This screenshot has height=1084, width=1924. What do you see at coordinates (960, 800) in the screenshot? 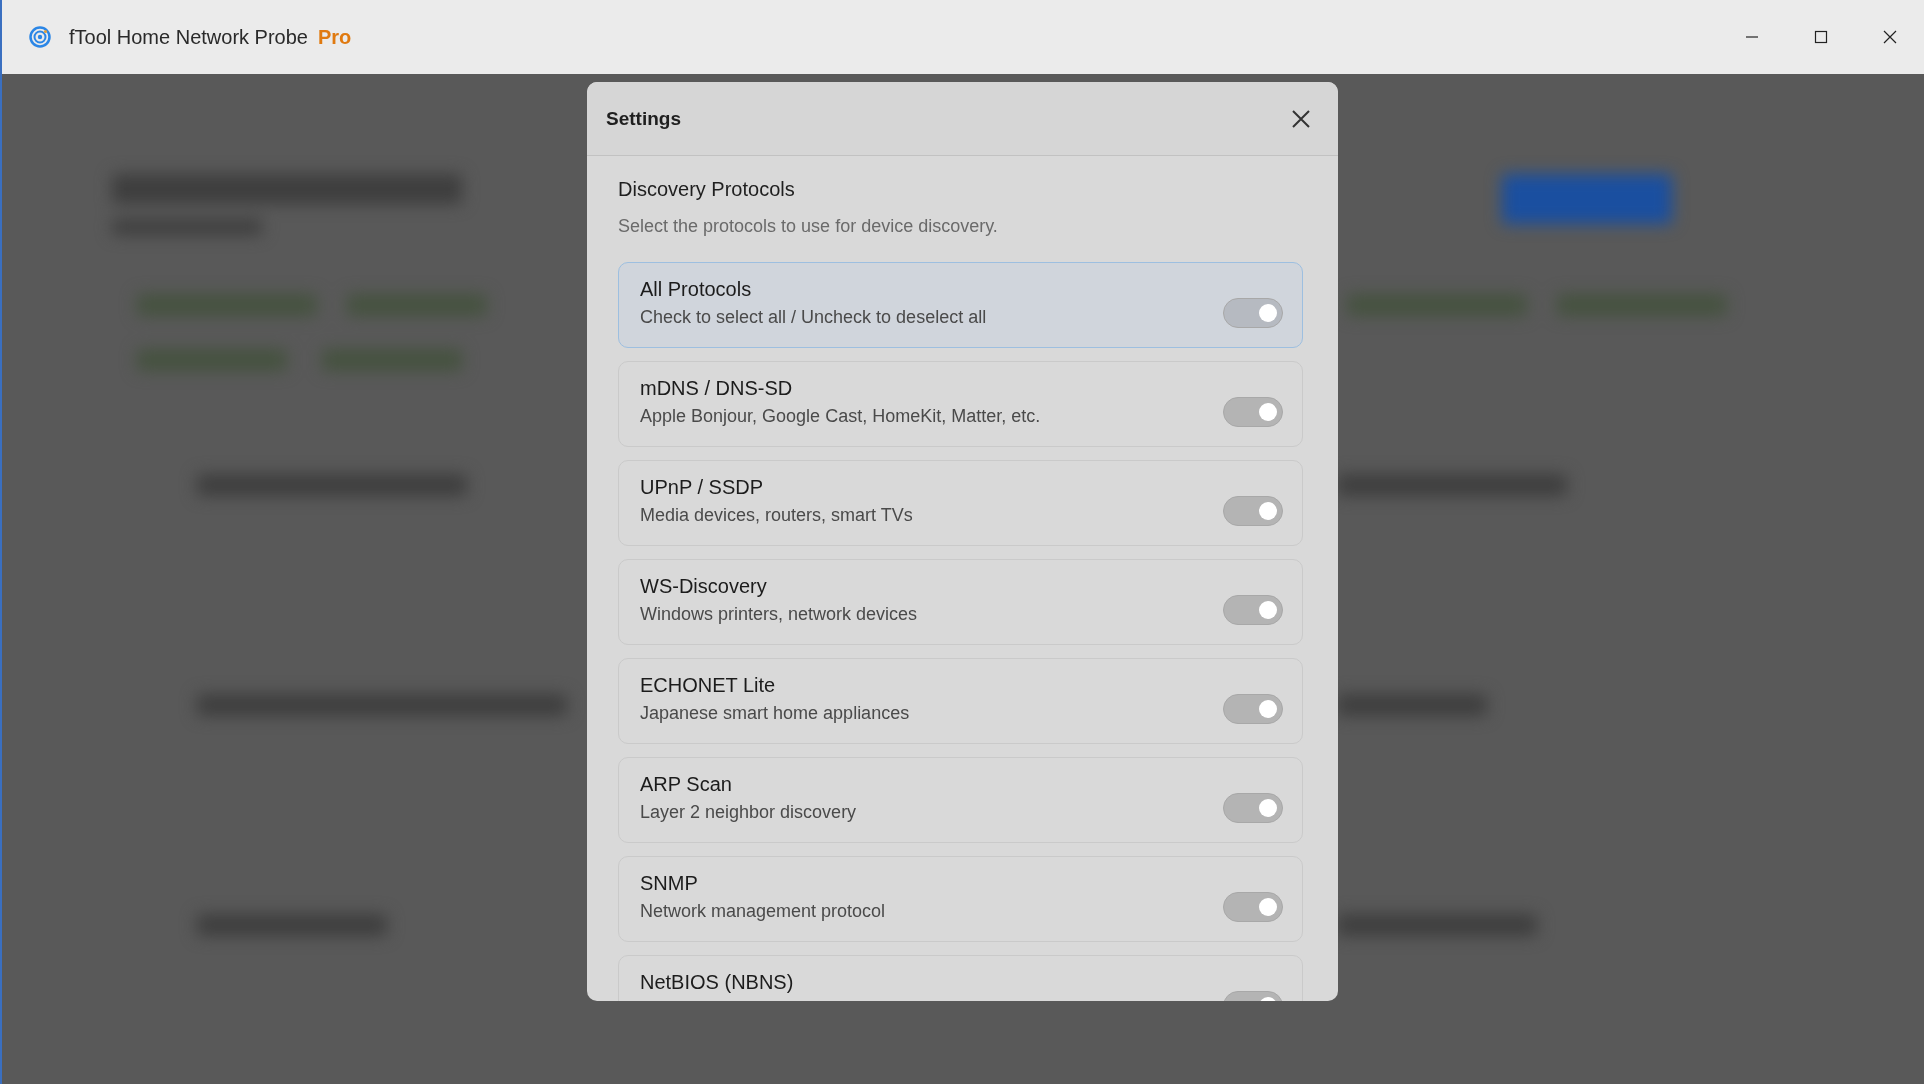
I see `protocol-row: ARP Scan Layer 2 neighbor discovery` at bounding box center [960, 800].